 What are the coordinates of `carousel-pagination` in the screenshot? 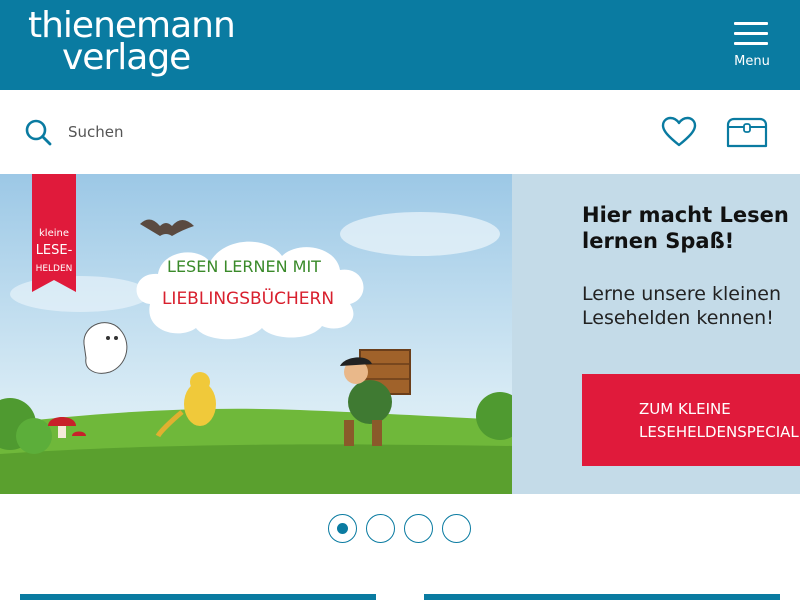 It's located at (400, 528).